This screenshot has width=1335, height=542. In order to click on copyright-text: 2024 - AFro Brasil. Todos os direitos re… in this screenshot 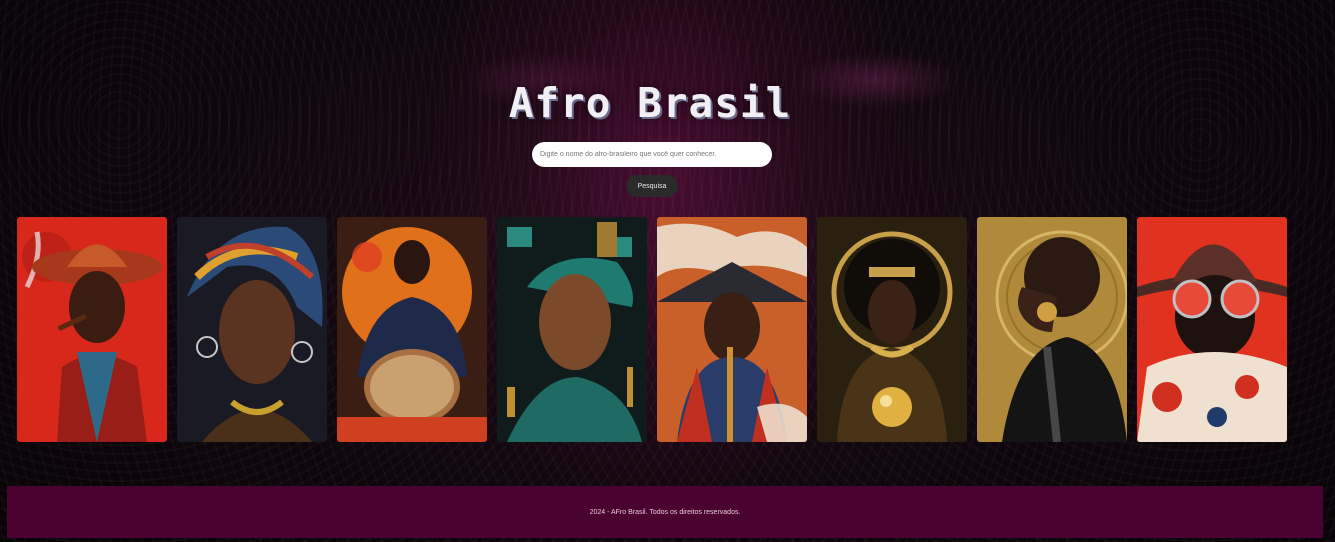, I will do `click(665, 512)`.